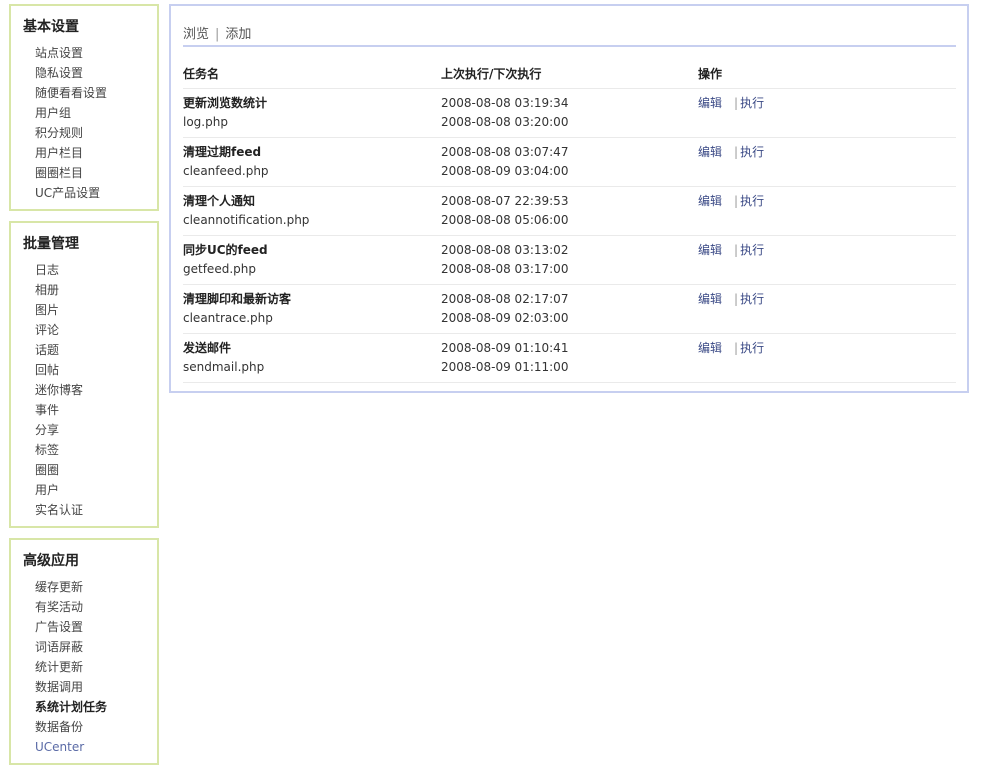  Describe the element at coordinates (96, 727) in the screenshot. I see `sidebar-item-data-backup: 数据备份` at that location.